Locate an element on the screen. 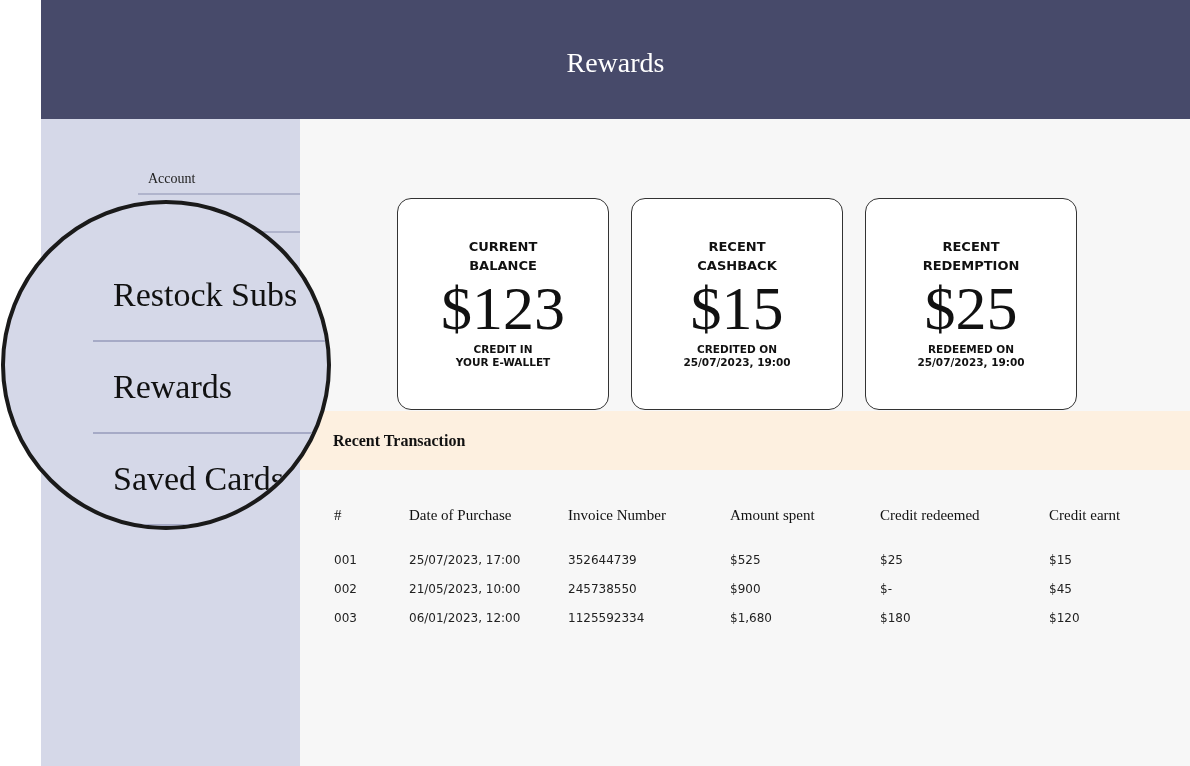 This screenshot has width=1190, height=766. table-cell: $45 is located at coordinates (1060, 589).